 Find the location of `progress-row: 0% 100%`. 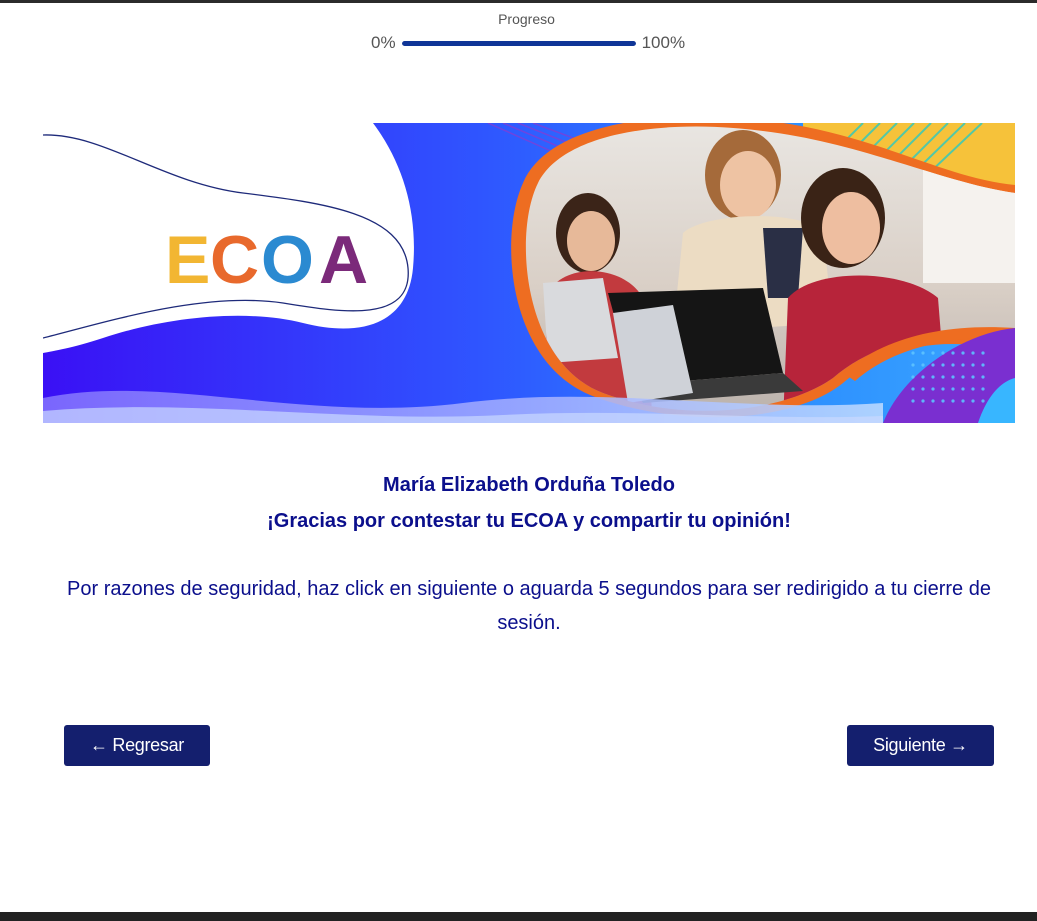

progress-row: 0% 100% is located at coordinates (528, 43).